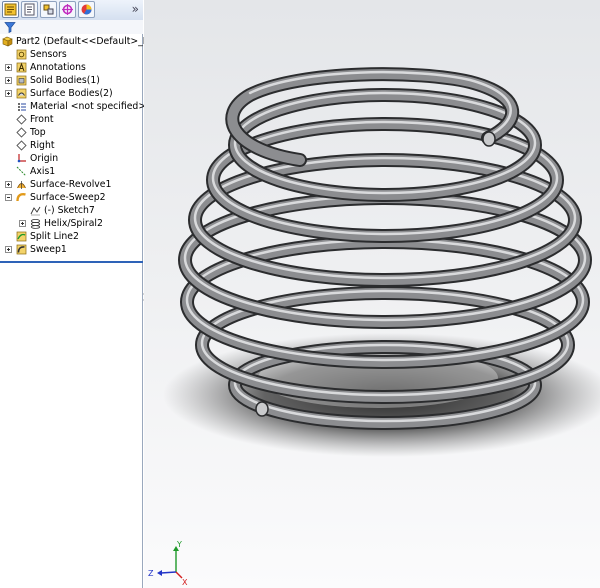 This screenshot has height=588, width=600. What do you see at coordinates (43, 171) in the screenshot?
I see `tree-item-label: Axis1` at bounding box center [43, 171].